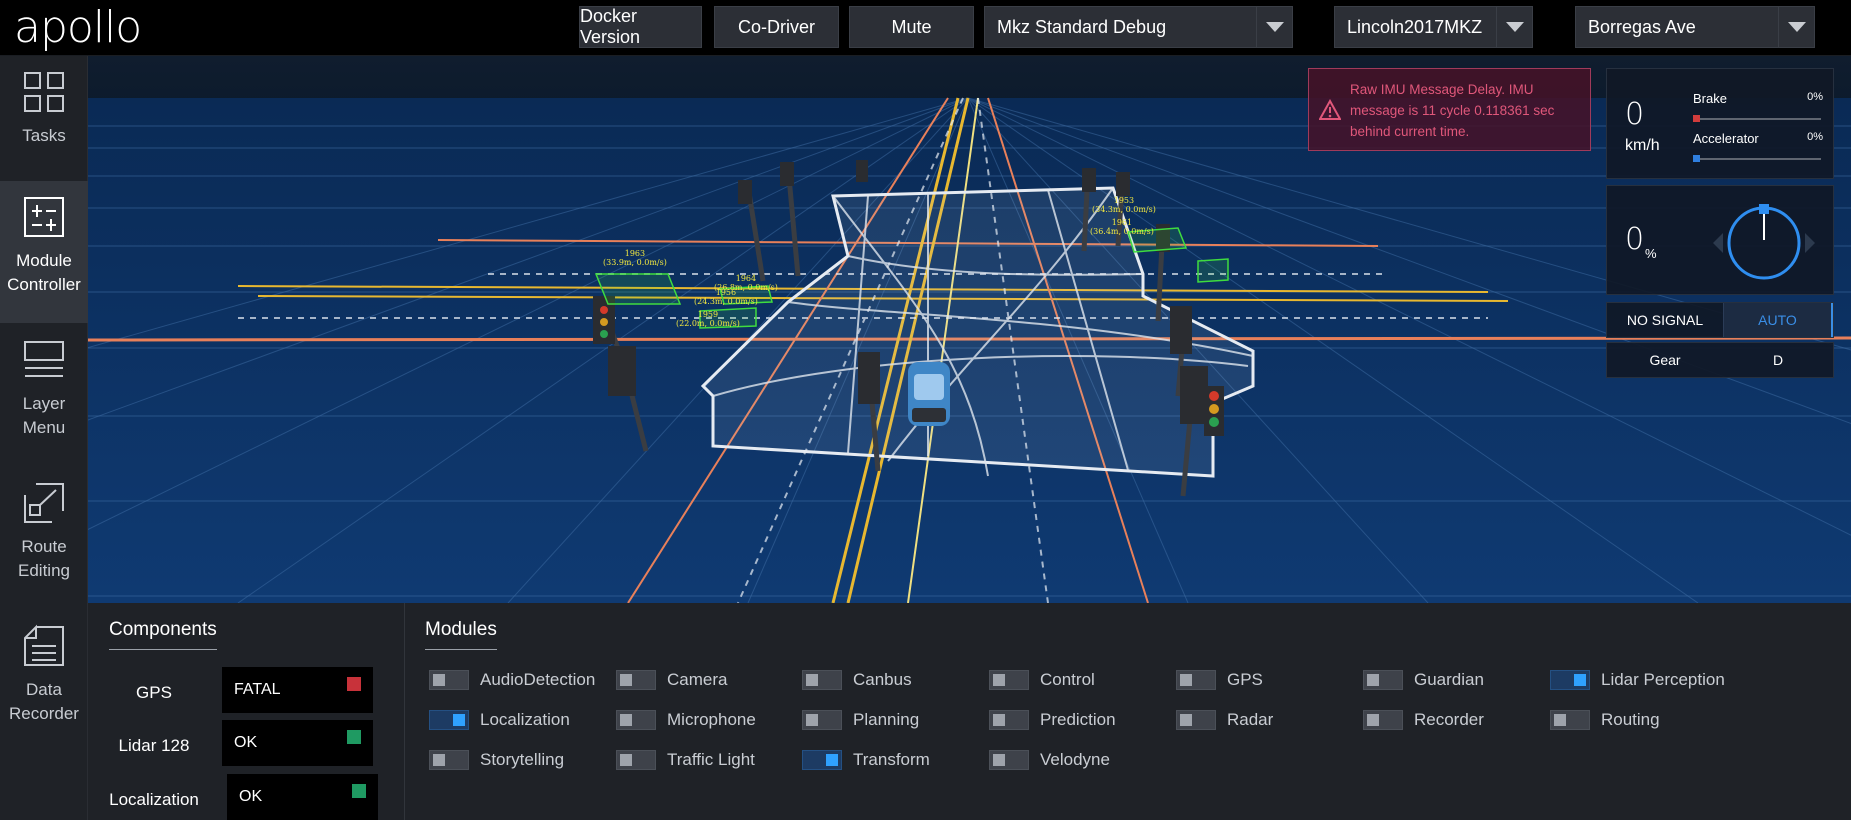  I want to click on module-label: Microphone, so click(711, 719).